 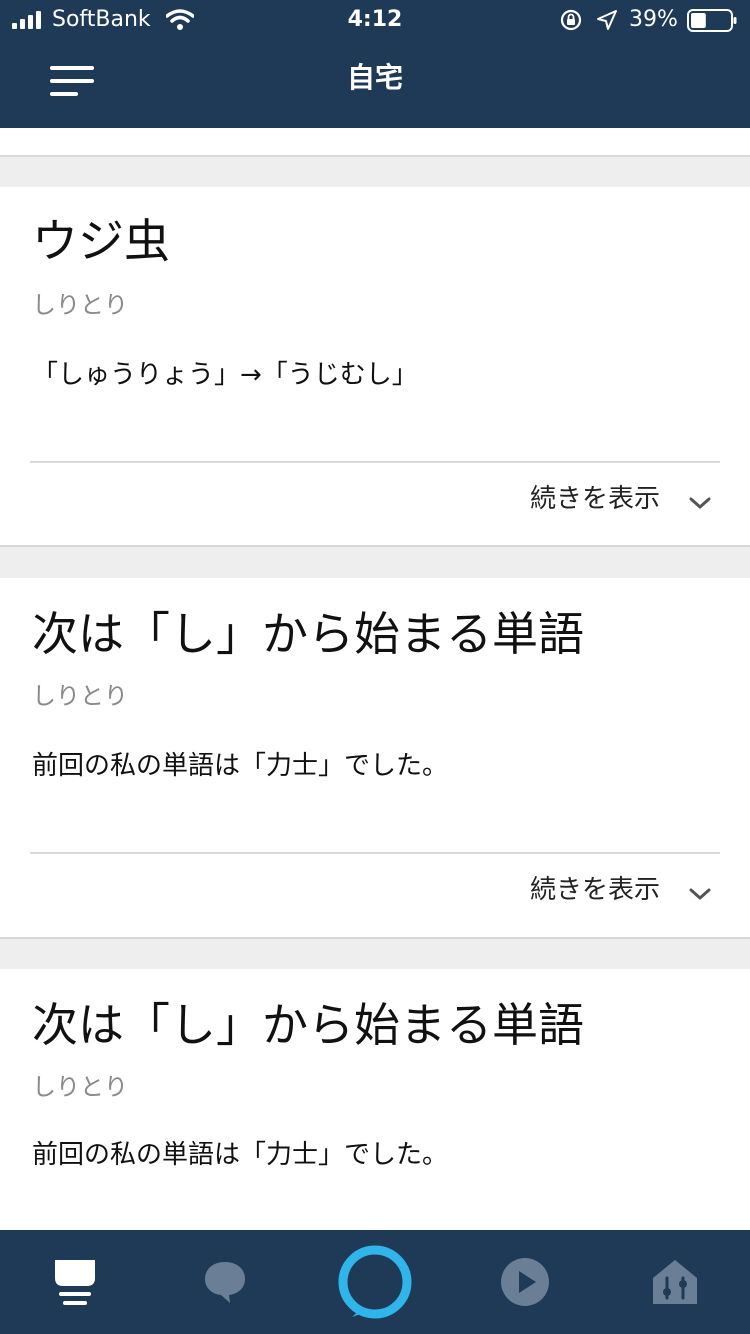 I want to click on tab-devices, so click(x=675, y=1282).